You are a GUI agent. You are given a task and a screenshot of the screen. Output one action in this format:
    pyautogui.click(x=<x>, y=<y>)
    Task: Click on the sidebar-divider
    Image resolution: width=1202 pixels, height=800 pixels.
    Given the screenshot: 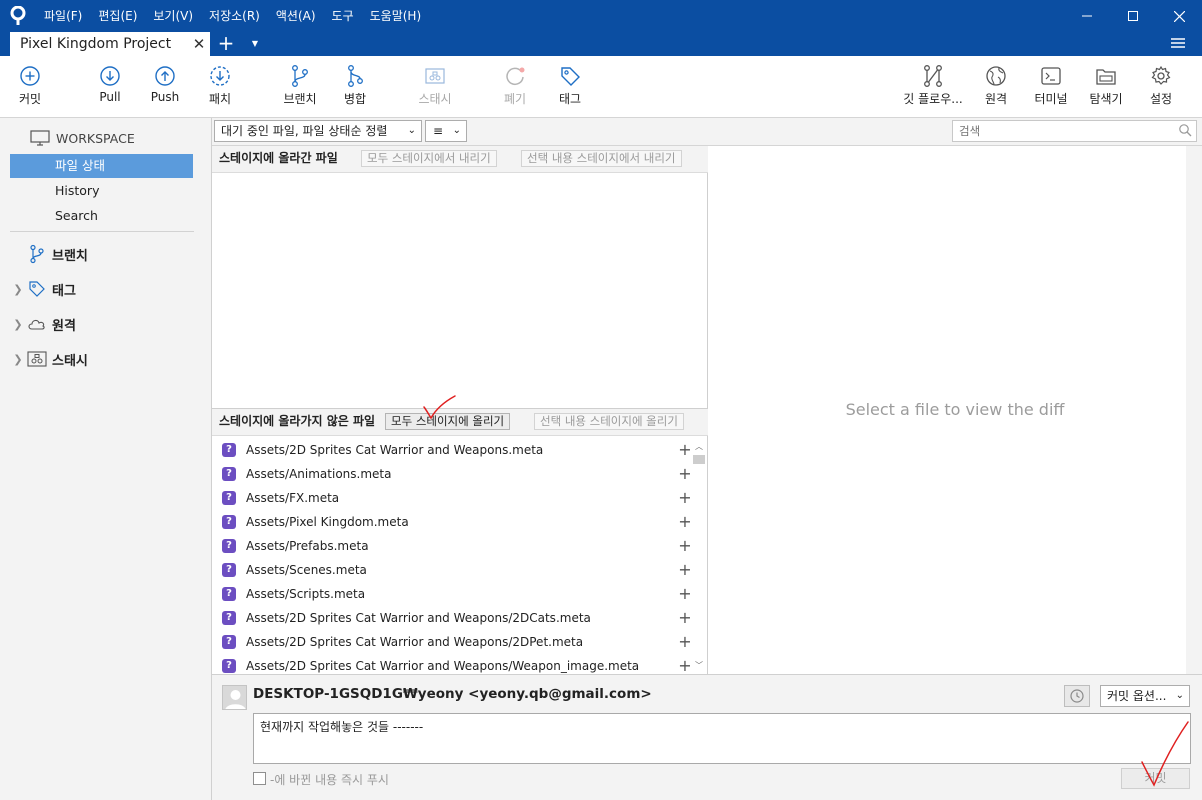 What is the action you would take?
    pyautogui.click(x=102, y=231)
    